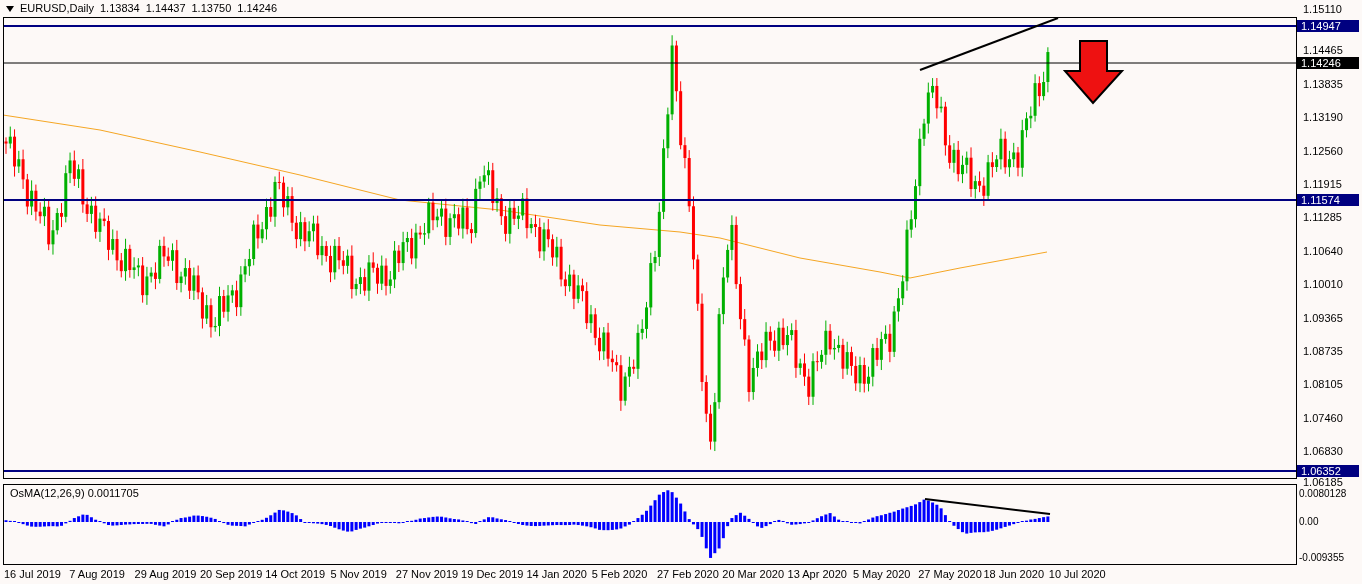 The width and height of the screenshot is (1362, 584). I want to click on price-axis-label: 1.12560, so click(1323, 151).